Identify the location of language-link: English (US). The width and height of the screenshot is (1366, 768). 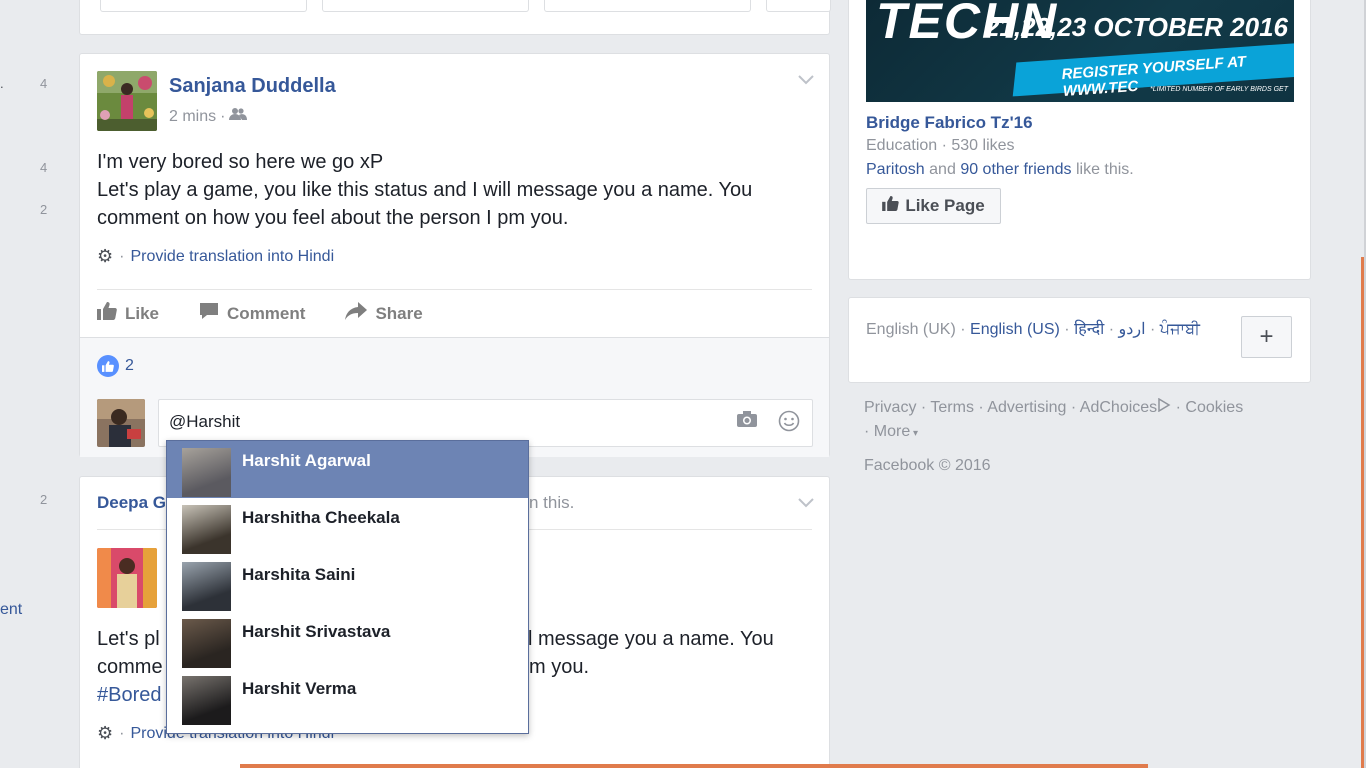
(1015, 329).